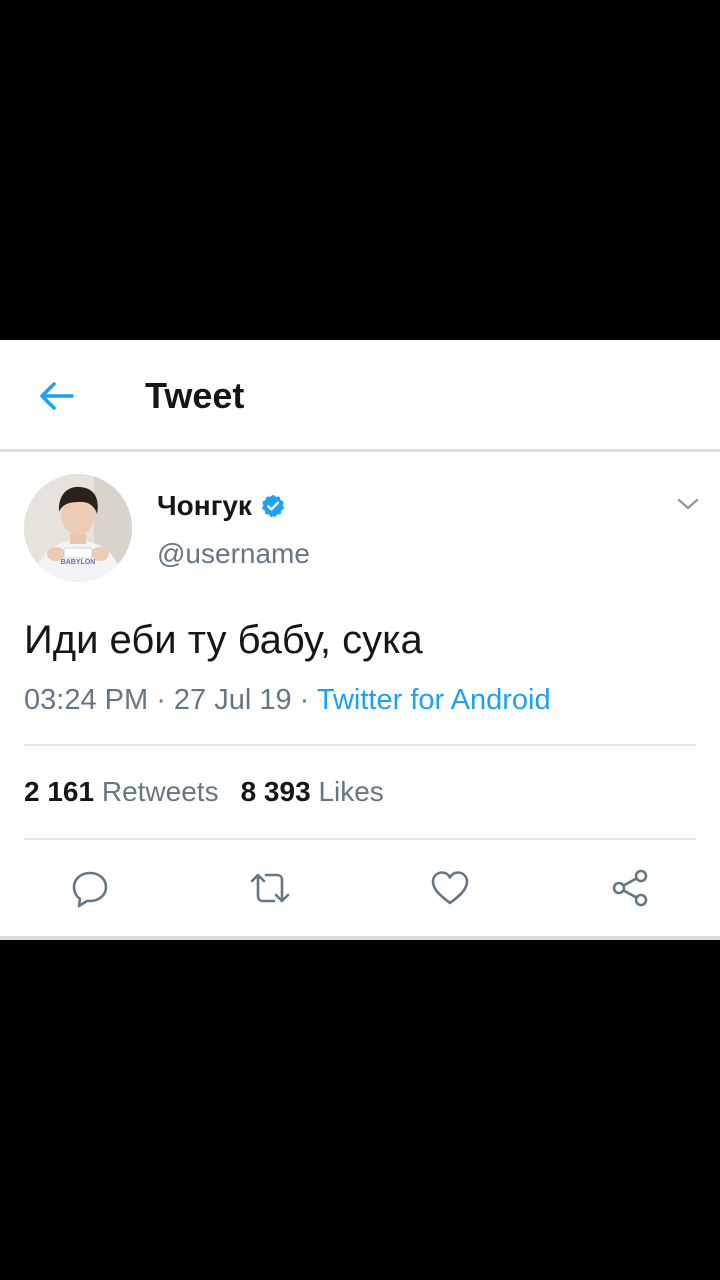  I want to click on engagement-stats: 2 161 Retweets 8 393 Likes, so click(204, 792).